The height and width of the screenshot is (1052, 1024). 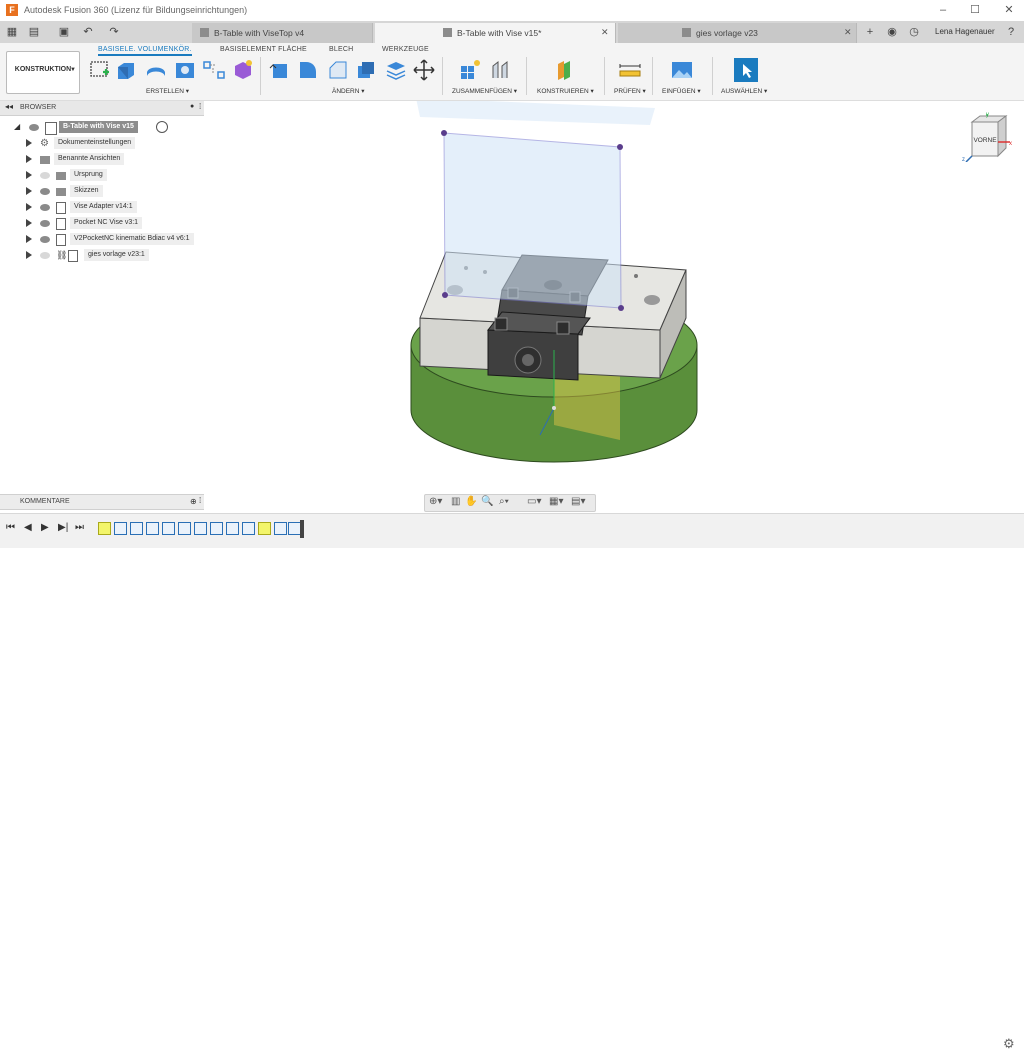 I want to click on revolve-icon, so click(x=156, y=70).